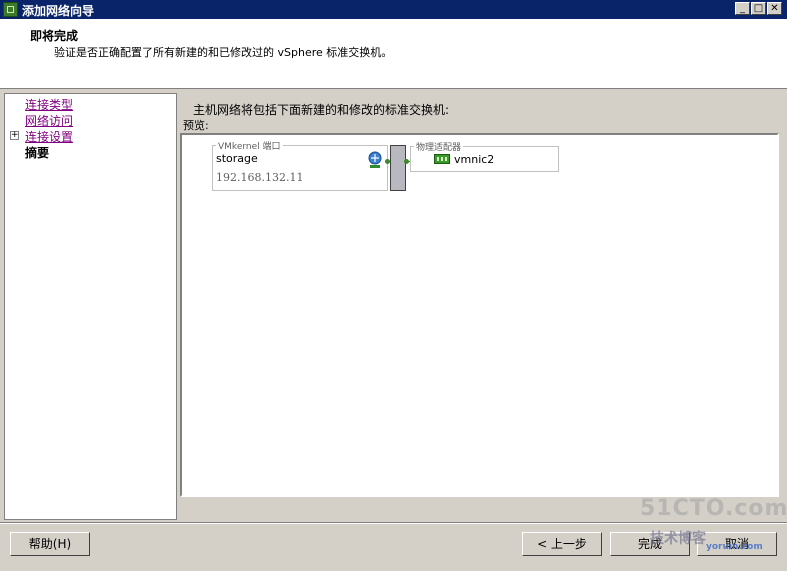 Image resolution: width=787 pixels, height=571 pixels. I want to click on vmkernel-group-label: VMkernel 端口, so click(249, 145).